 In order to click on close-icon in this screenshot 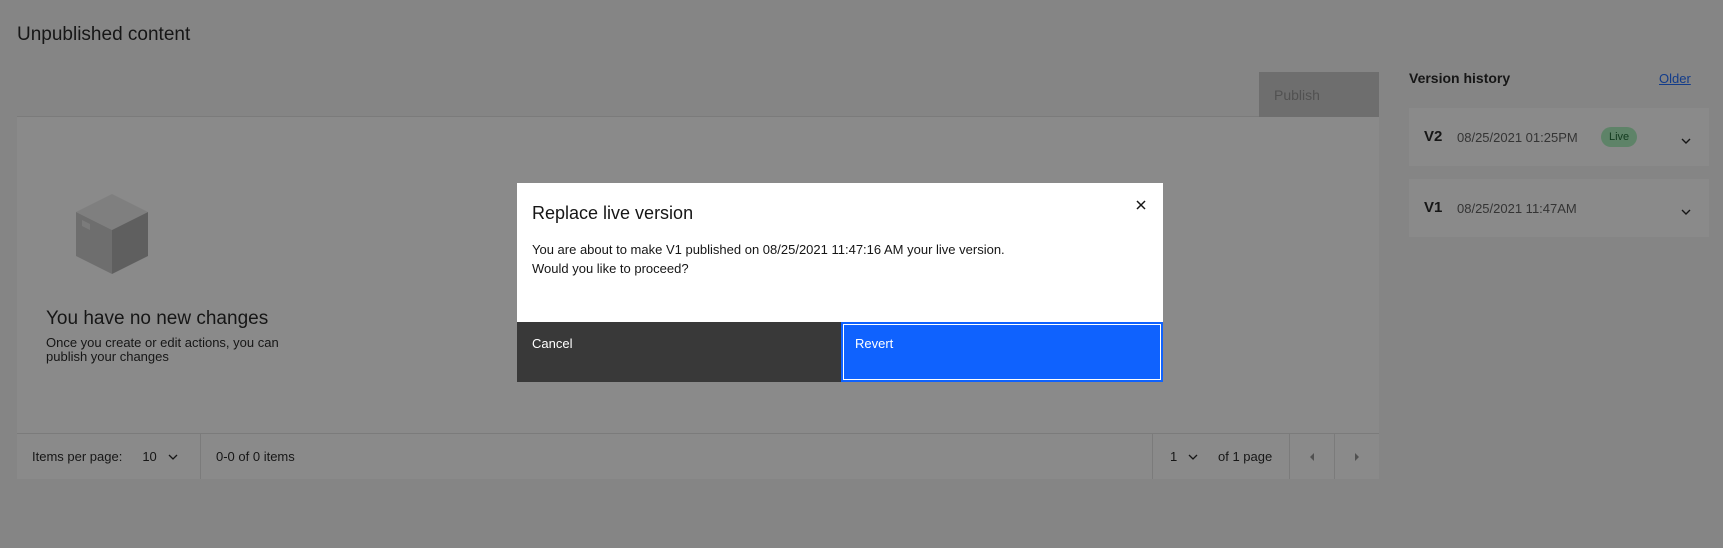, I will do `click(1141, 205)`.